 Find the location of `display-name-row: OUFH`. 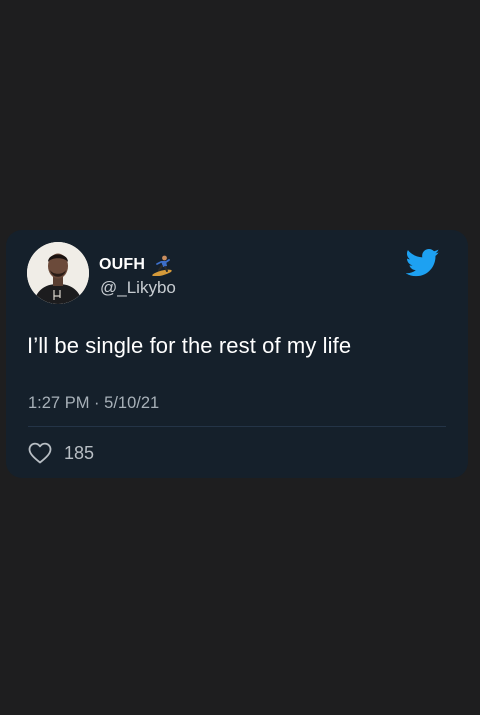

display-name-row: OUFH is located at coordinates (136, 265).